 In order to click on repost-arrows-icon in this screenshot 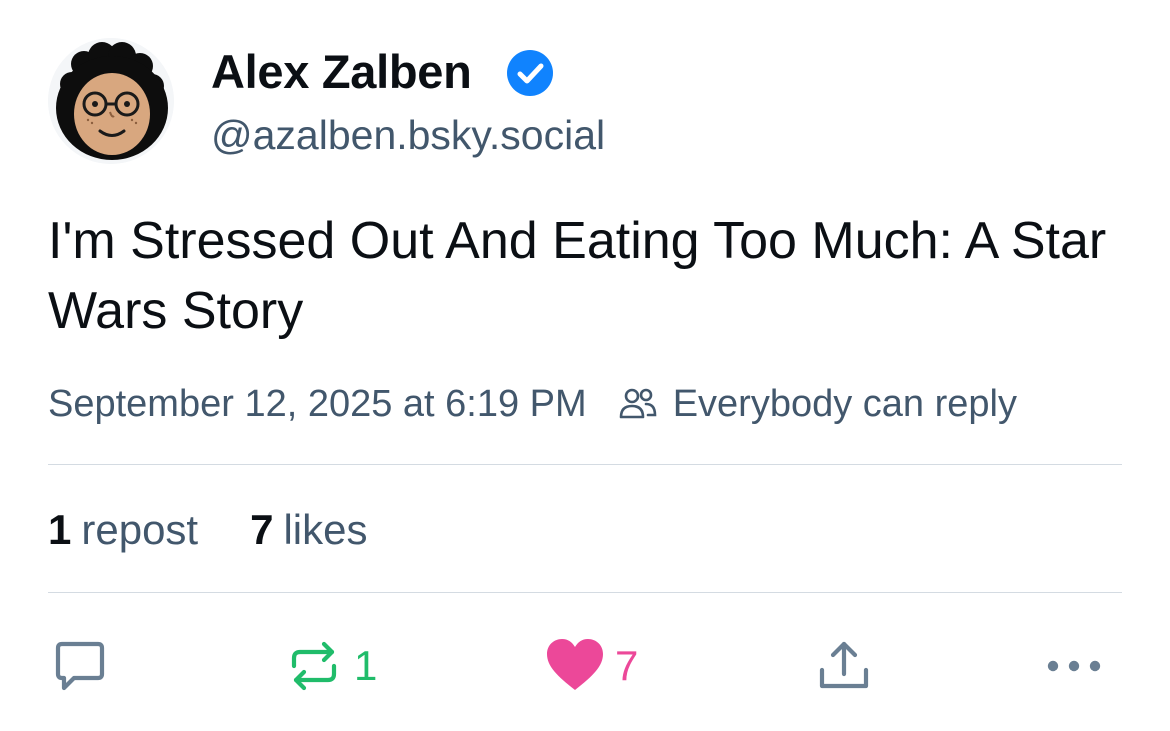, I will do `click(314, 666)`.